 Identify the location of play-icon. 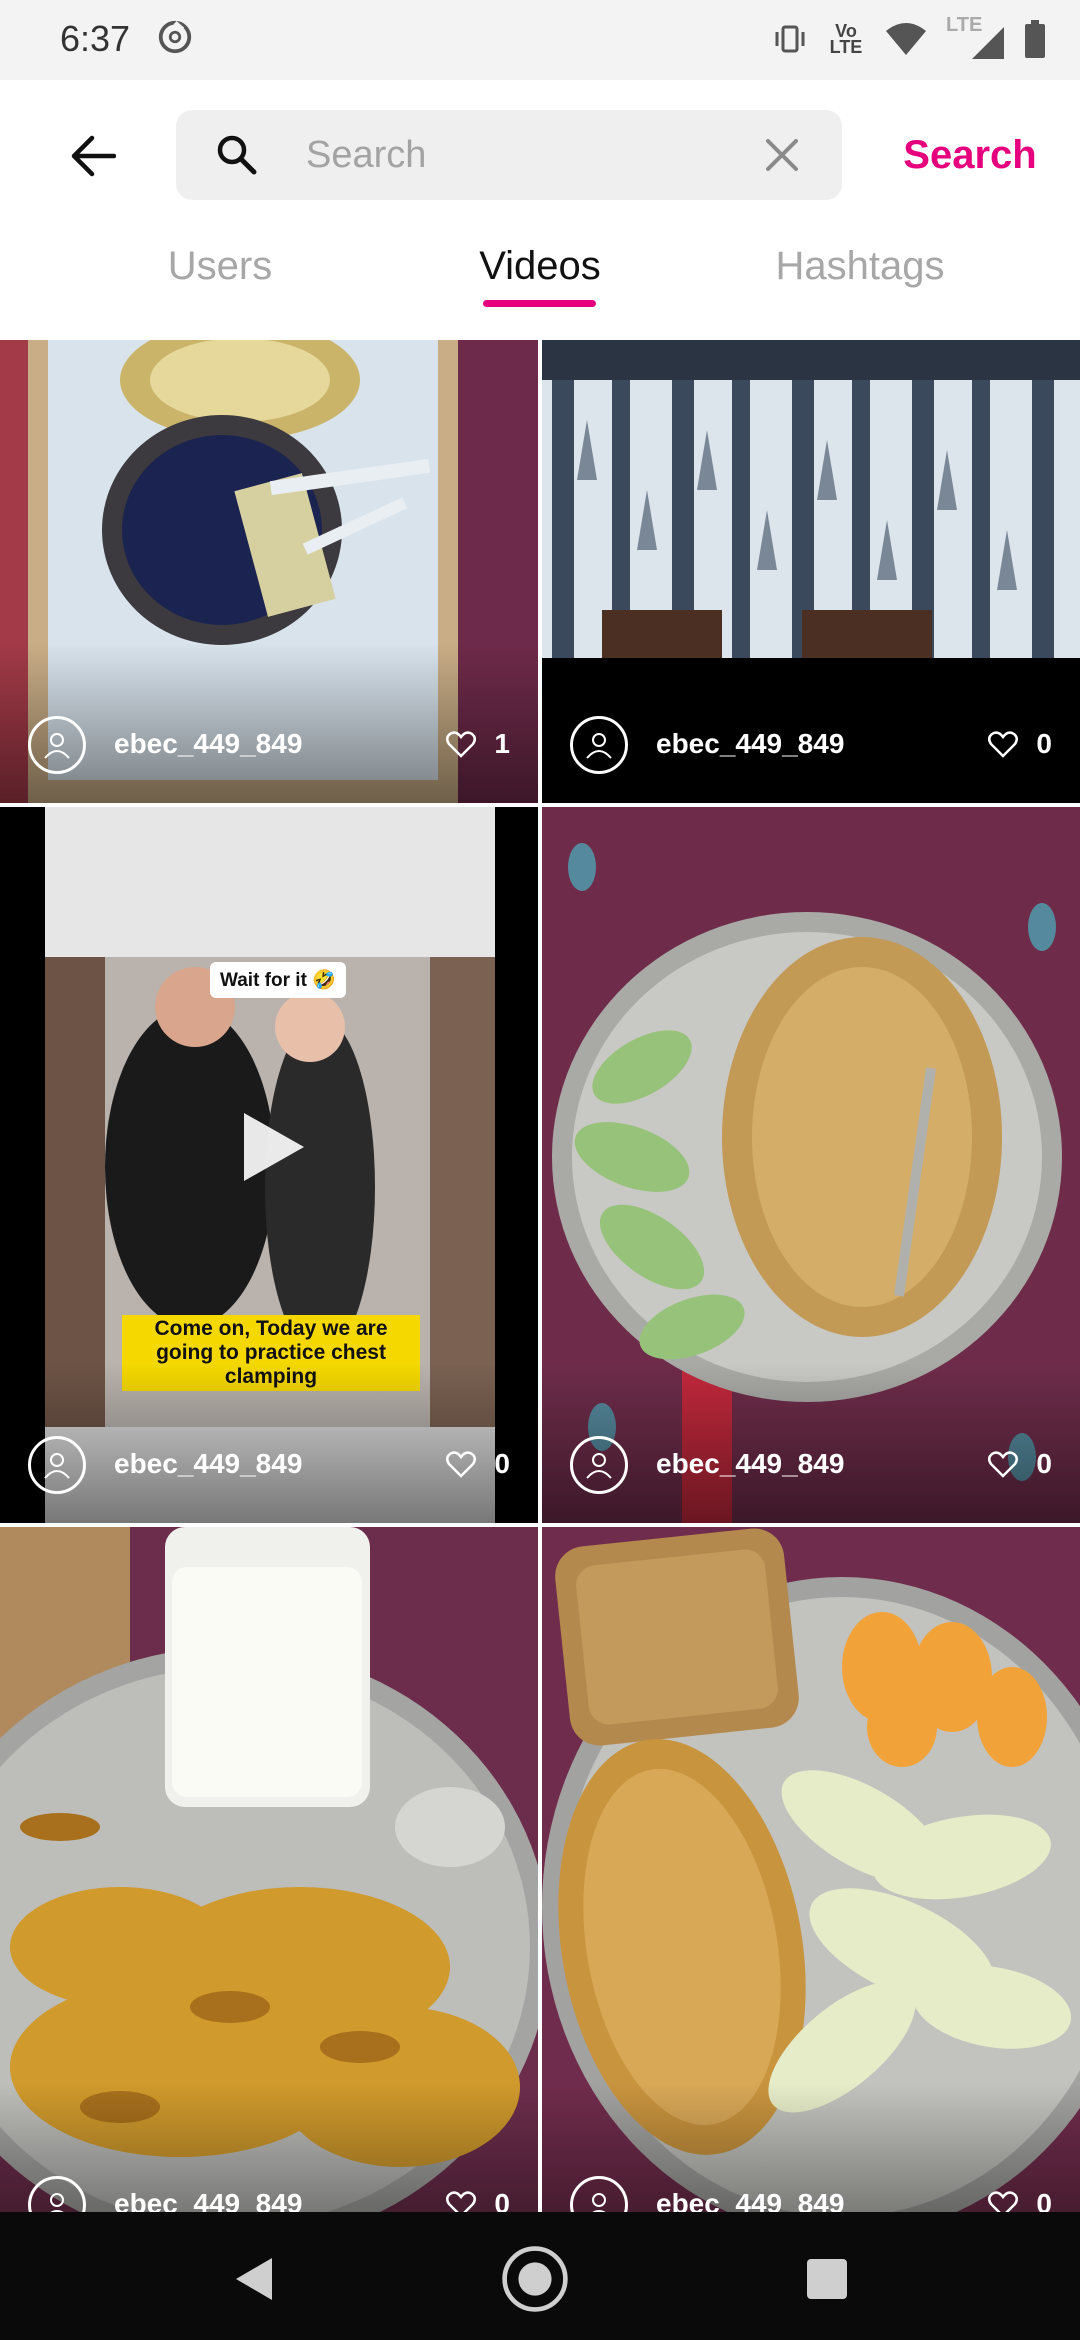
(272, 1147).